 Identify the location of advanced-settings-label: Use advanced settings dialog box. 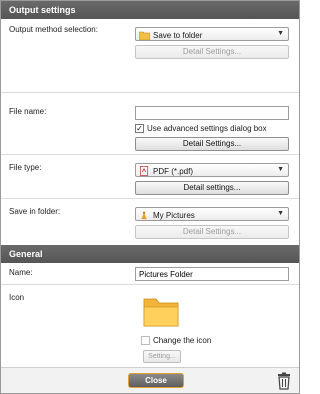
(207, 128).